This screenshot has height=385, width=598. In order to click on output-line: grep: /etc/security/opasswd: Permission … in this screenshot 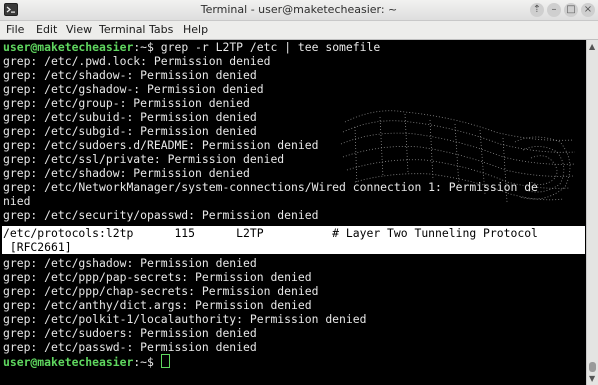, I will do `click(161, 215)`.